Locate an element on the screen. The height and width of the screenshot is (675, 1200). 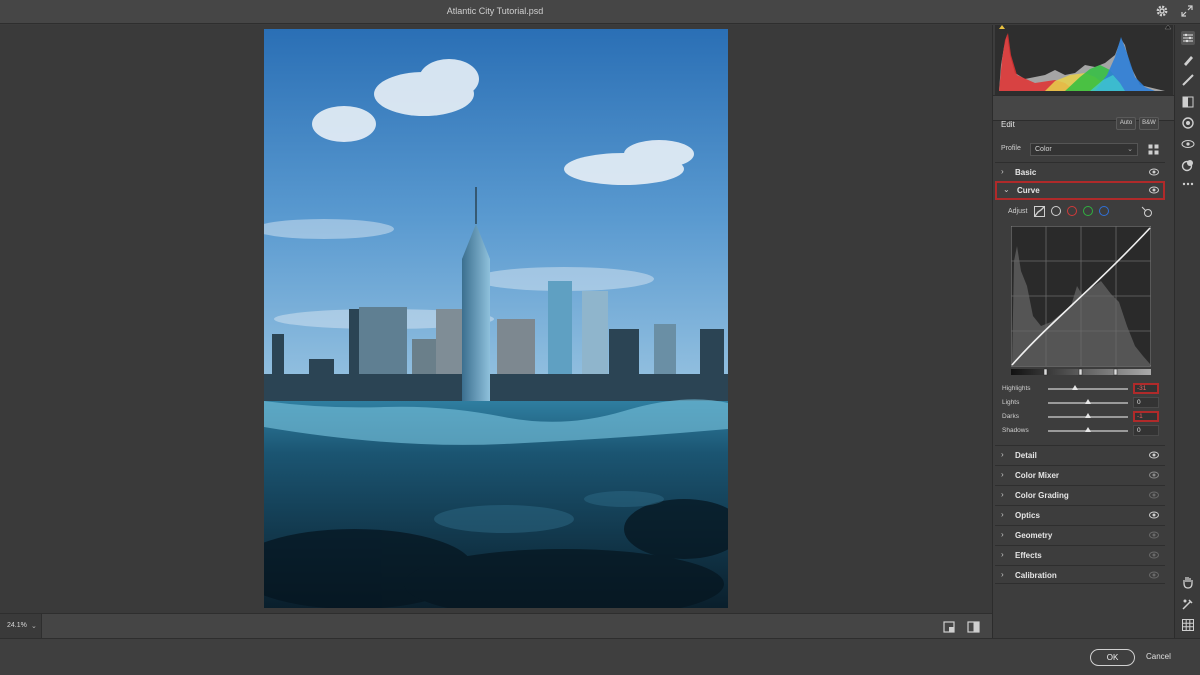
gradient-mask-icon is located at coordinates (1188, 102).